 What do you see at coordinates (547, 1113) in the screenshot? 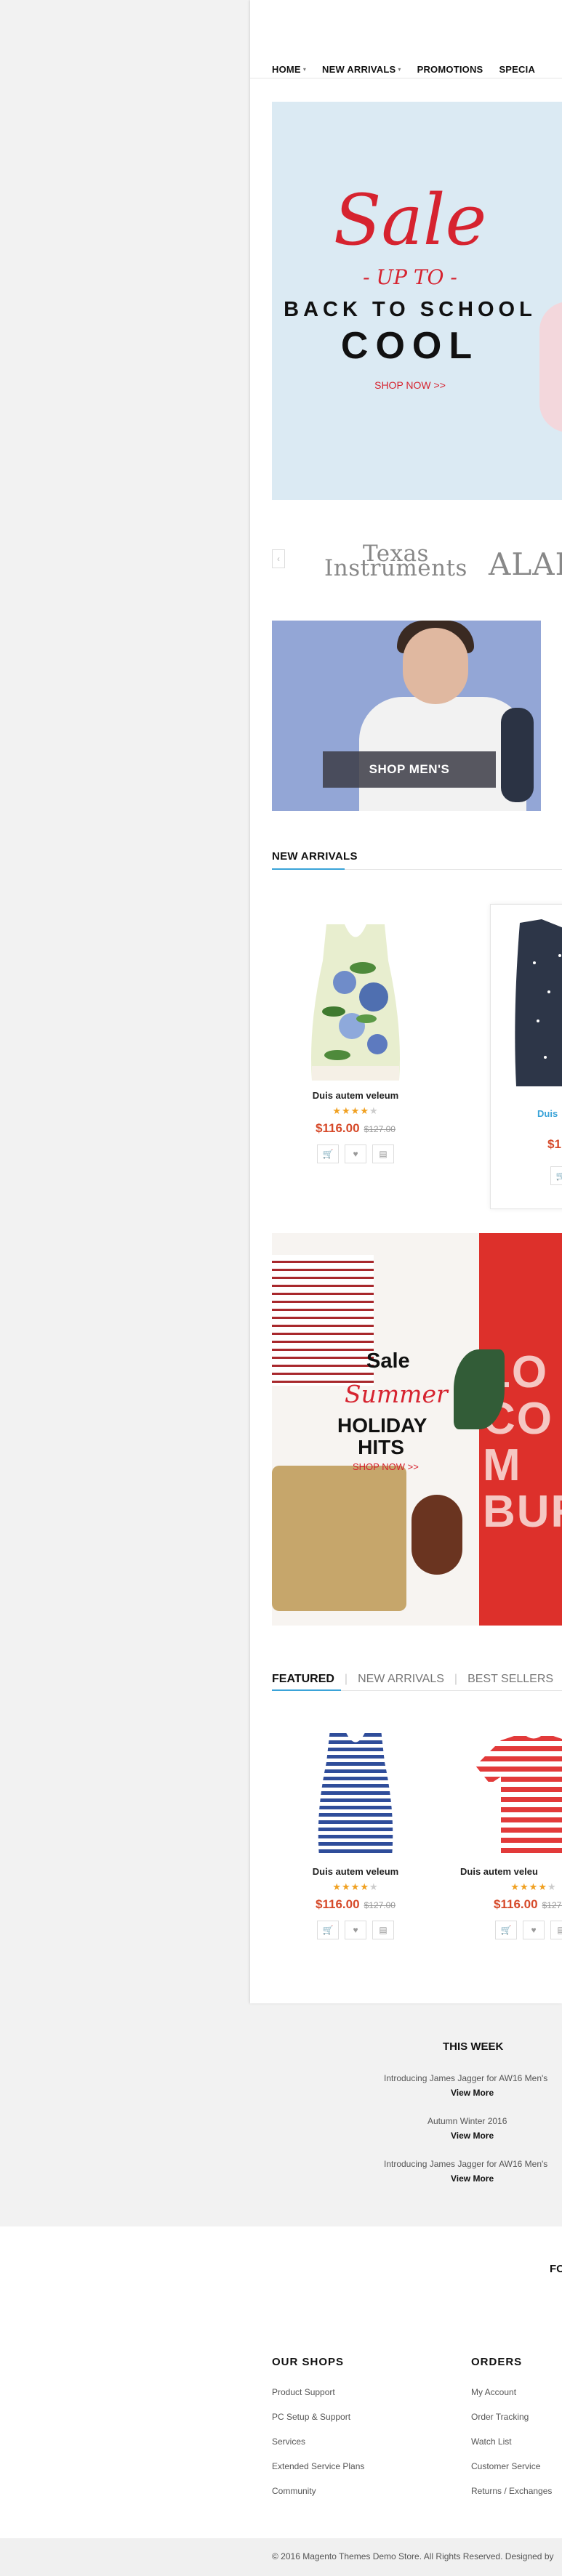
I see `product-name: Duis` at bounding box center [547, 1113].